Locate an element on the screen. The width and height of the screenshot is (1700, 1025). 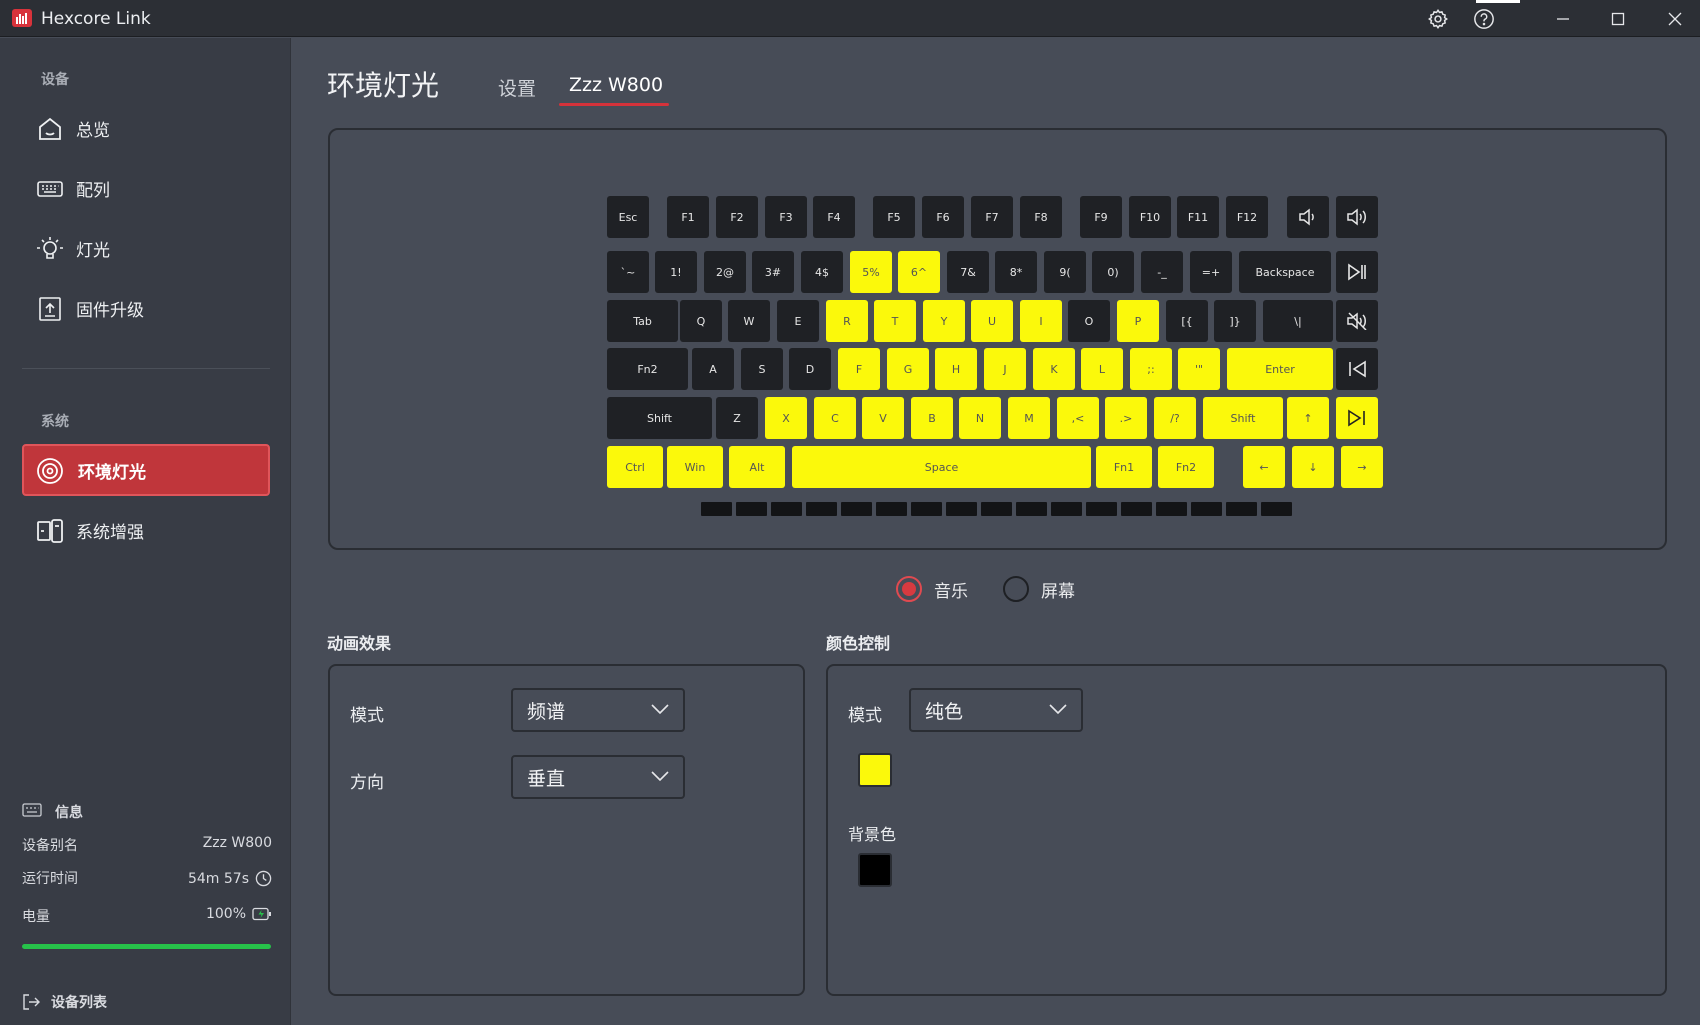
key: F6 is located at coordinates (943, 217).